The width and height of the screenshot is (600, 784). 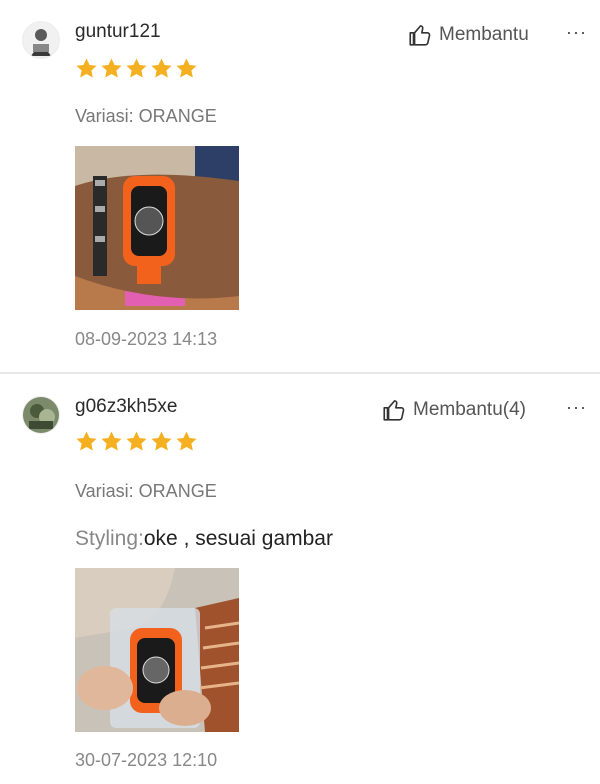 I want to click on helpful-button: Membantu, so click(x=468, y=35).